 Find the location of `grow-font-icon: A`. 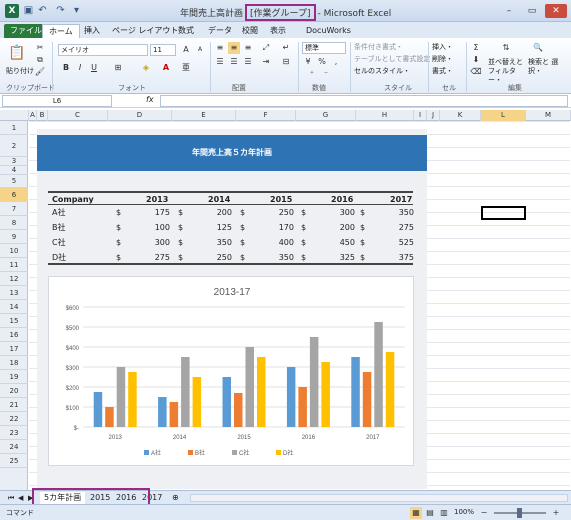

grow-font-icon: A is located at coordinates (186, 50).